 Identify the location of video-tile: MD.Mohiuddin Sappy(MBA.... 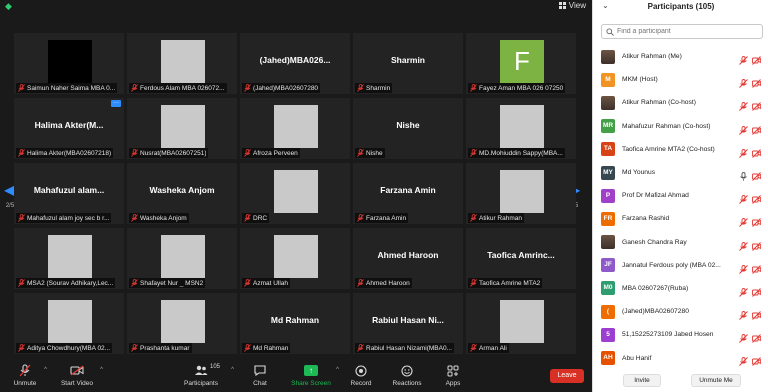
(521, 128).